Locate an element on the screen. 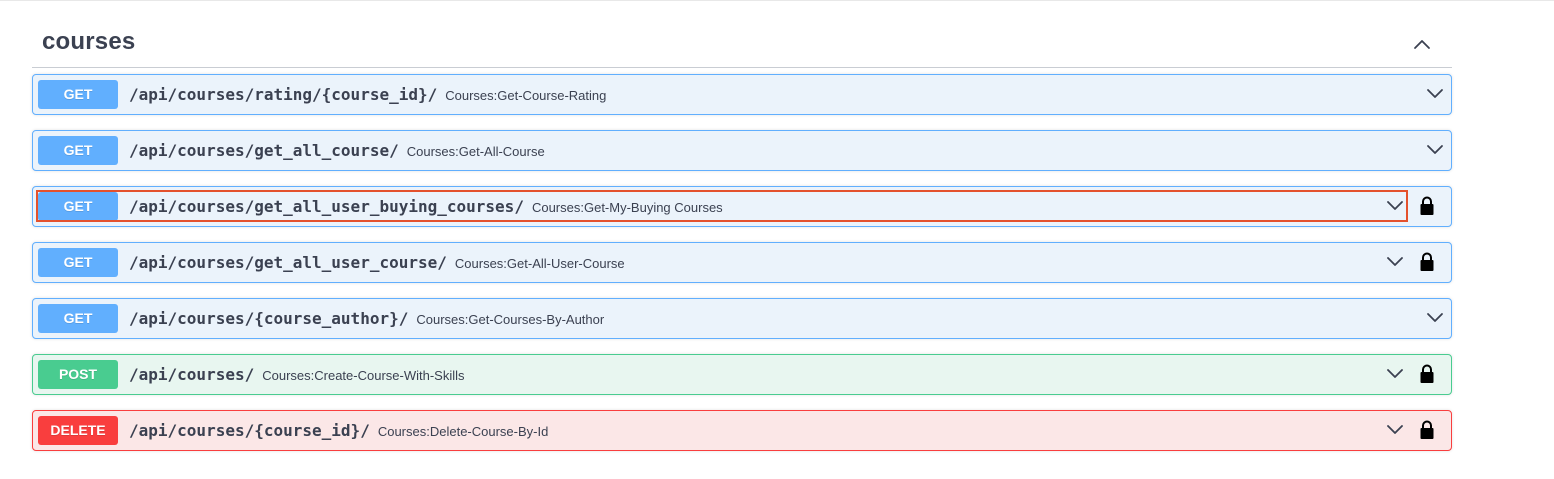 Image resolution: width=1554 pixels, height=479 pixels. operation-summary: Courses:Get-Course-Rating is located at coordinates (526, 95).